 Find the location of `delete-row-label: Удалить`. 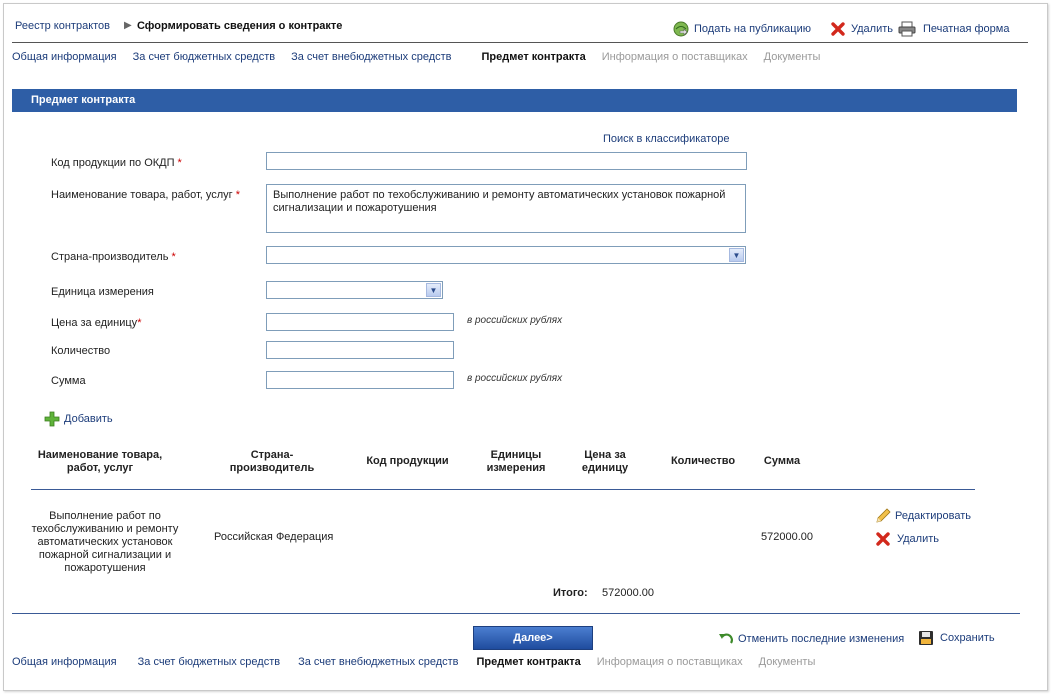

delete-row-label: Удалить is located at coordinates (918, 539).